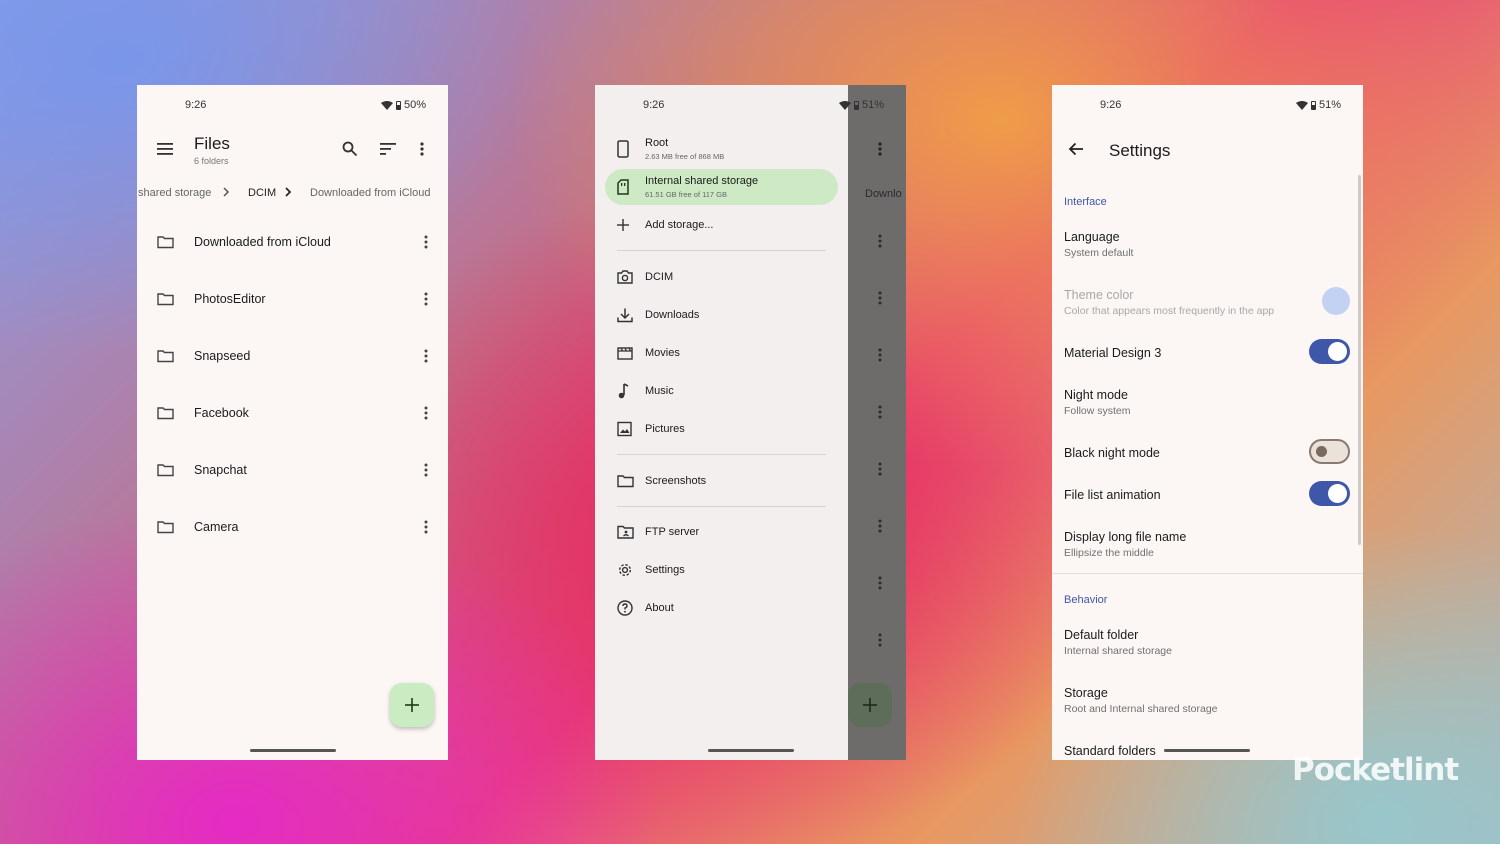  I want to click on setting-title: Display long file name, so click(1125, 537).